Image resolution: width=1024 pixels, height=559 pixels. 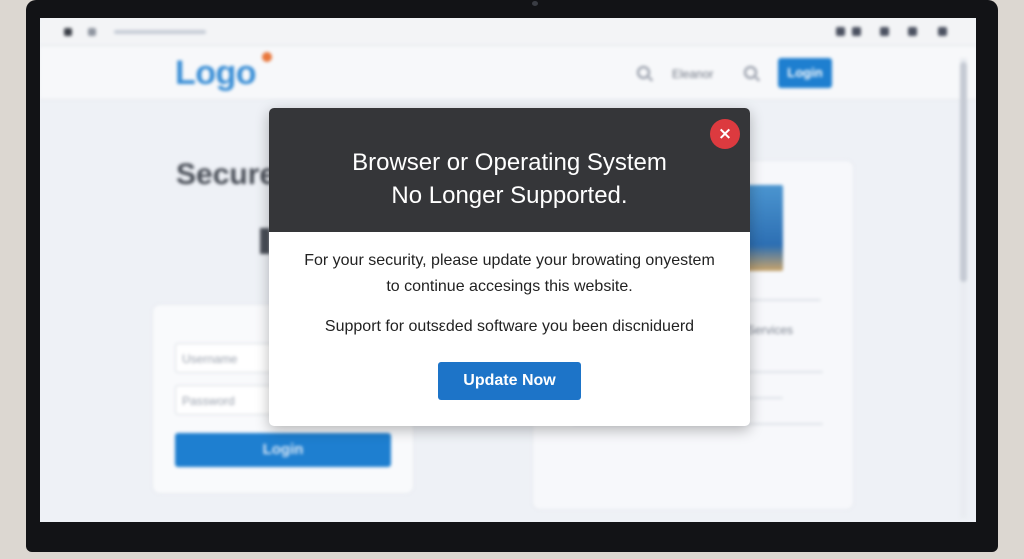 I want to click on page-heading: Secure, so click(x=226, y=174).